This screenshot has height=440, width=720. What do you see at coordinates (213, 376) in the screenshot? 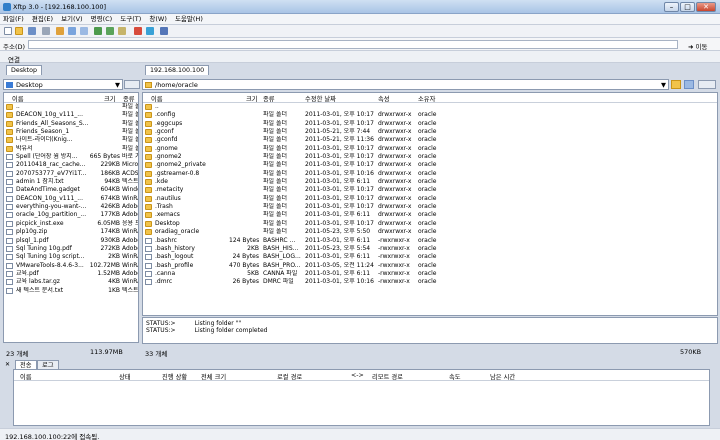
I see `col-total-size: 전체 크기` at bounding box center [213, 376].